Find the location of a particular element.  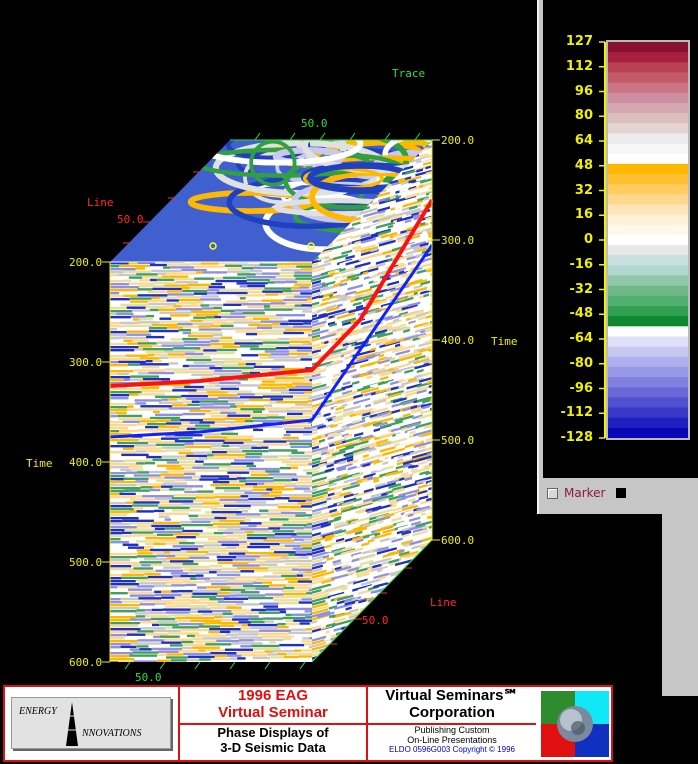

line-tick-top: 50.0 is located at coordinates (130, 219).